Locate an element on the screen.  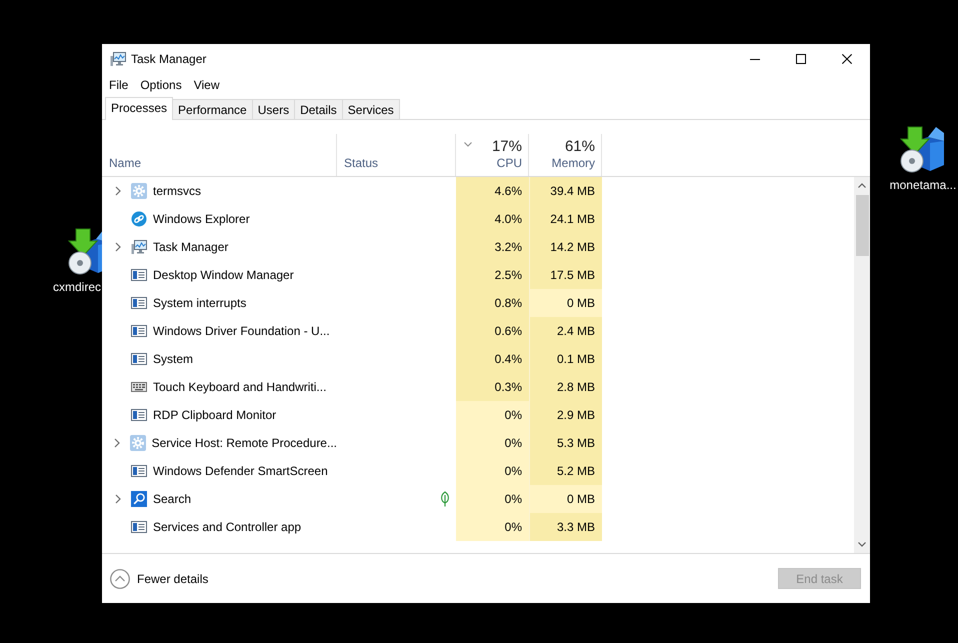
window-title: Task Manager is located at coordinates (169, 59).